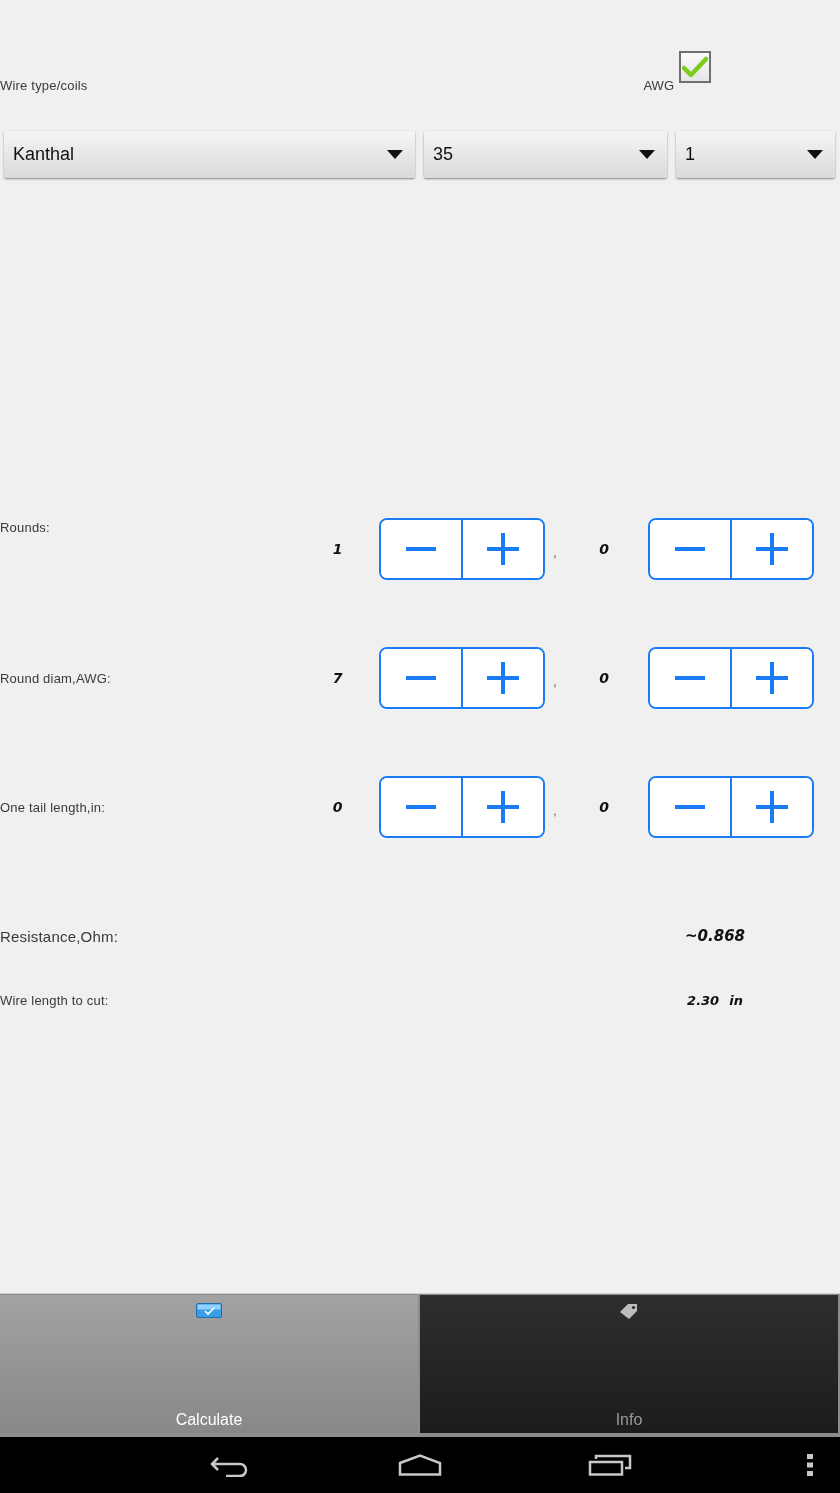  I want to click on whole-value: 1, so click(337, 549).